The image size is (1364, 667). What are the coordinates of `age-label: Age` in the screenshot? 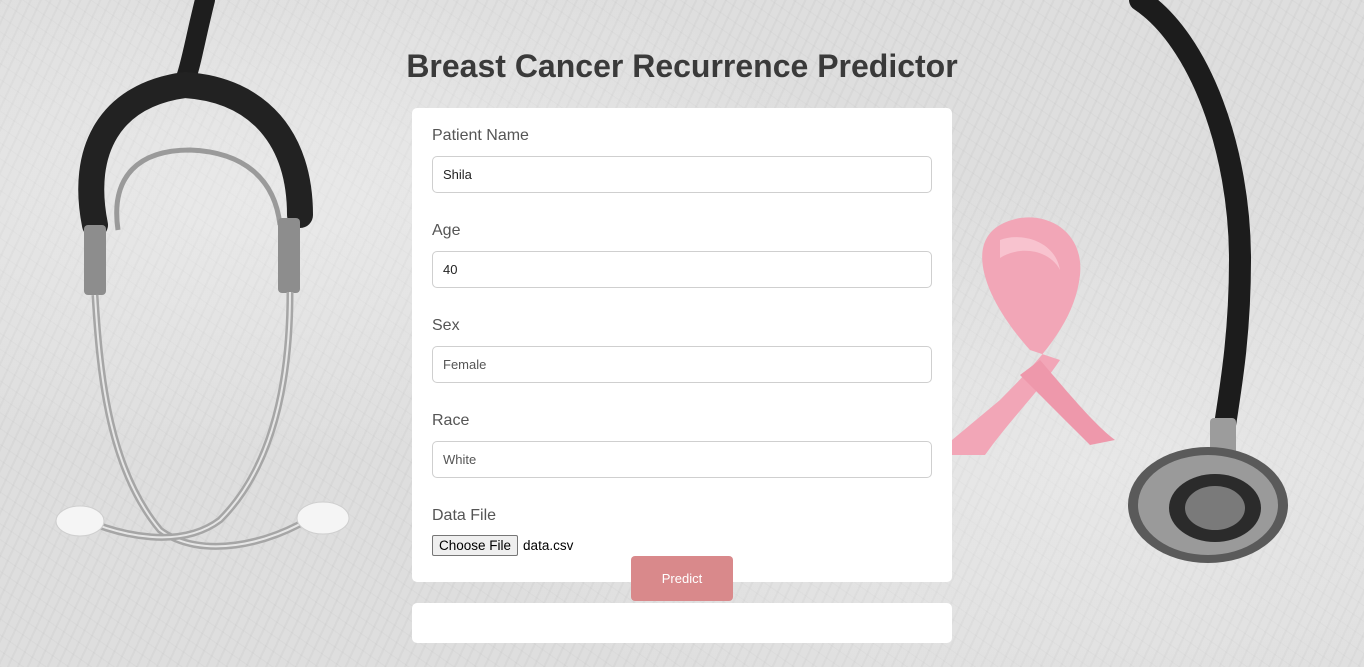 It's located at (446, 230).